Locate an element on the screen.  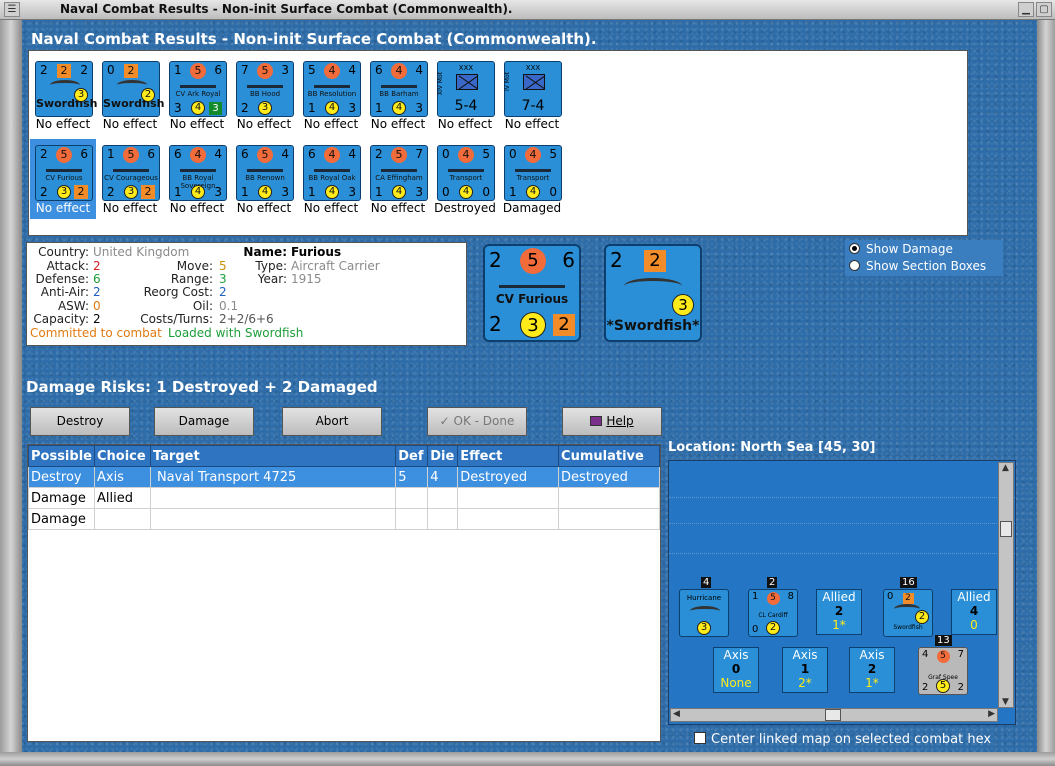
unit-counter: 6 4 4 BB Royal Oak 1 3 4 is located at coordinates (332, 173).